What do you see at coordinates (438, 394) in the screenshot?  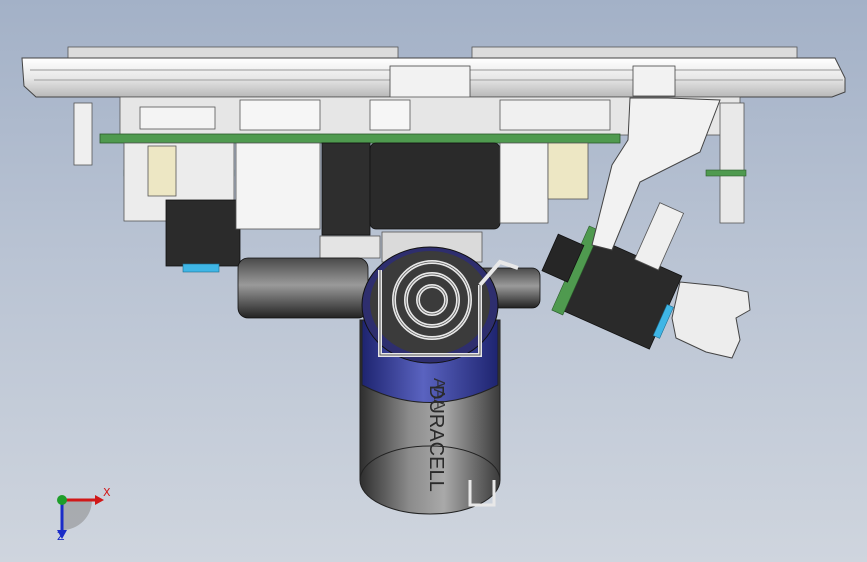 I see `battery-size-label: AAA` at bounding box center [438, 394].